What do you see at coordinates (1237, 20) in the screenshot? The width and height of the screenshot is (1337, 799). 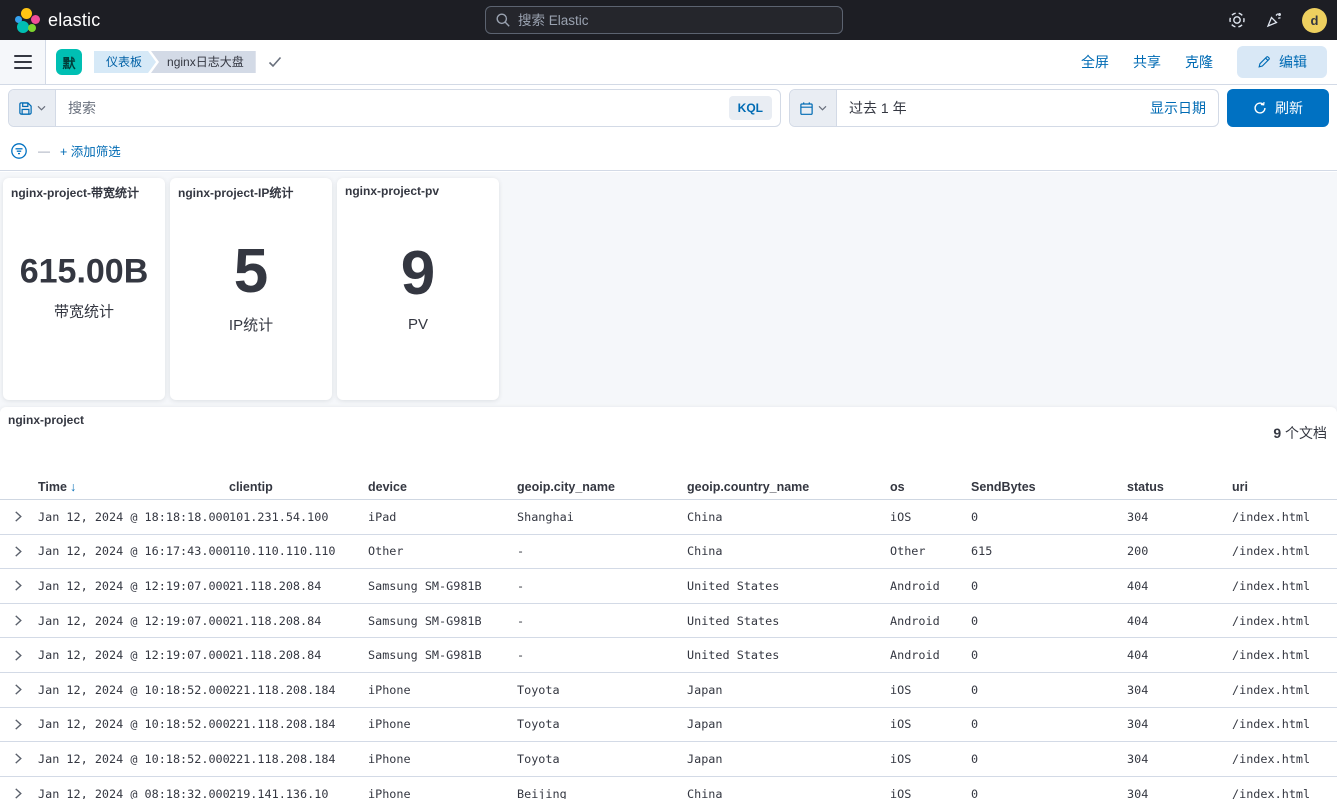 I see `help-icon` at bounding box center [1237, 20].